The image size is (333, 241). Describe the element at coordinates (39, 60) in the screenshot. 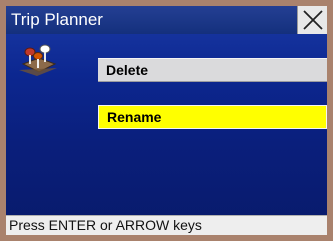

I see `trip-planner-icon` at that location.